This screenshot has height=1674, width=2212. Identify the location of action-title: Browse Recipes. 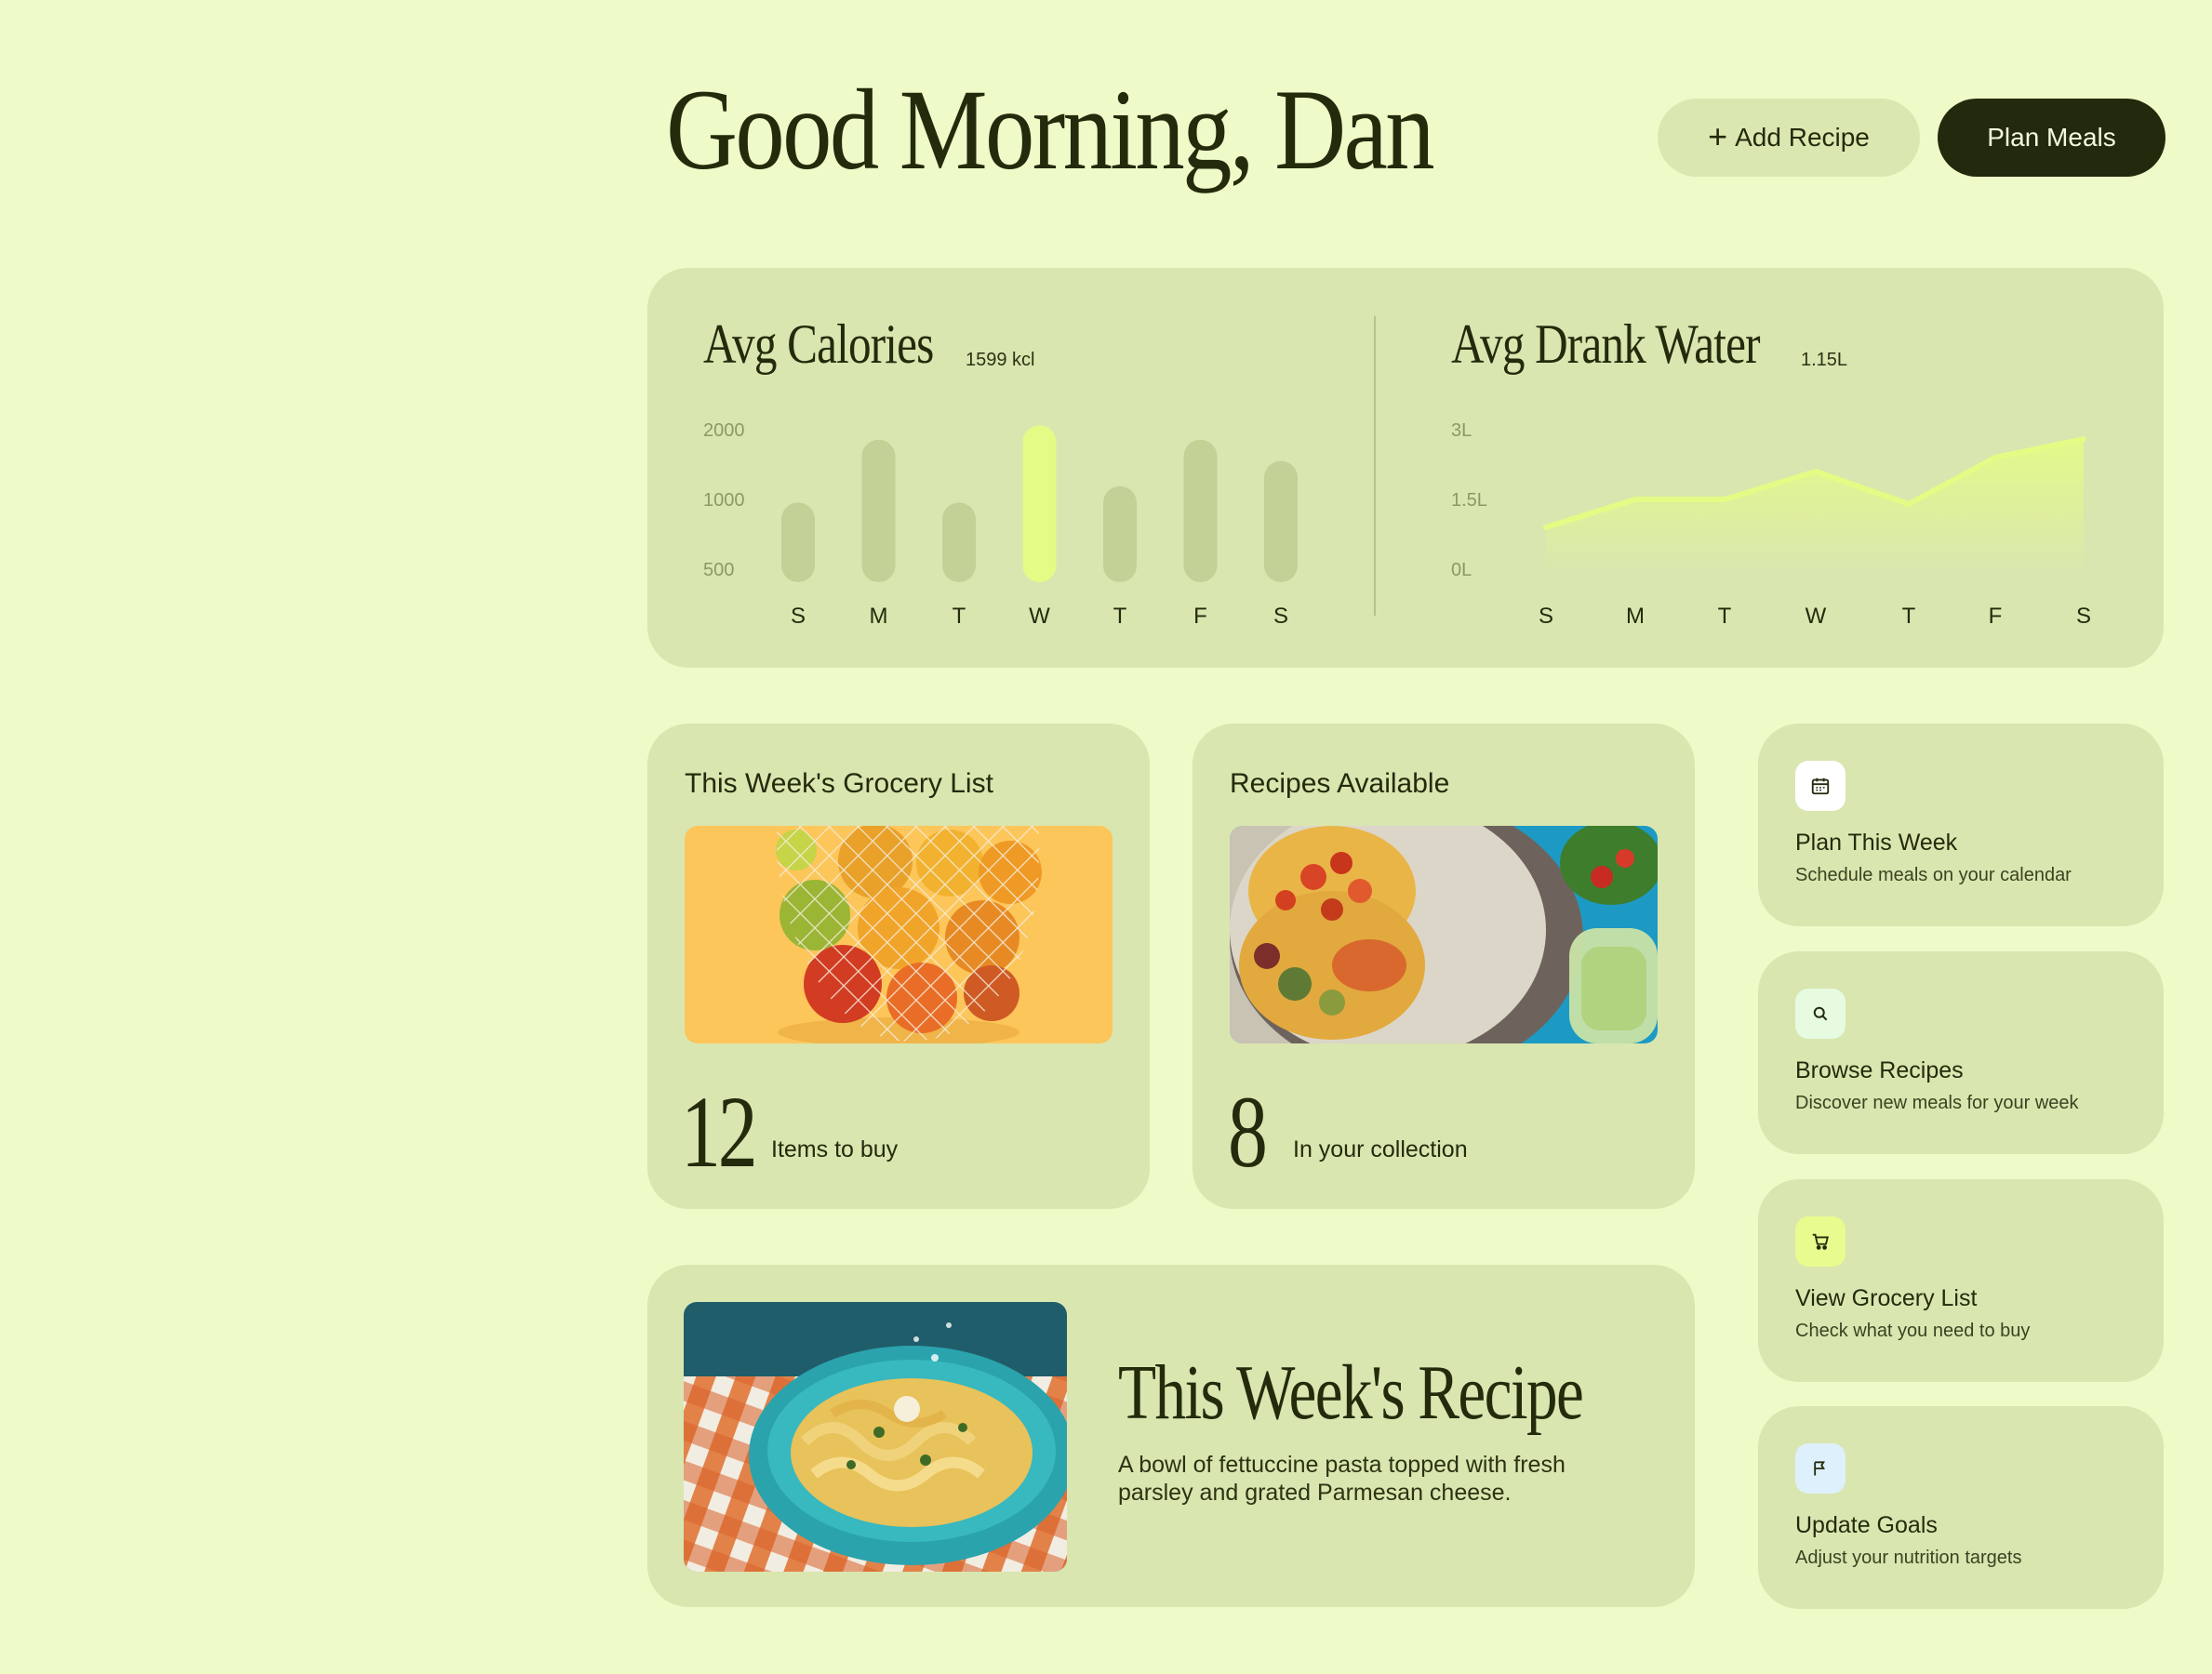
(1879, 1070).